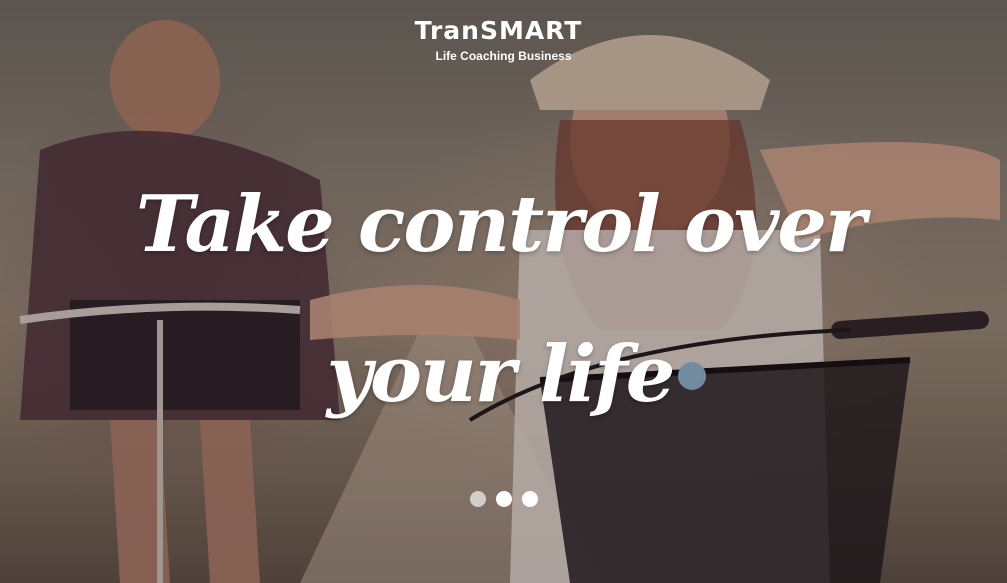 The height and width of the screenshot is (583, 1007). I want to click on brand-header: TranSMART Life Coaching Business, so click(503, 39).